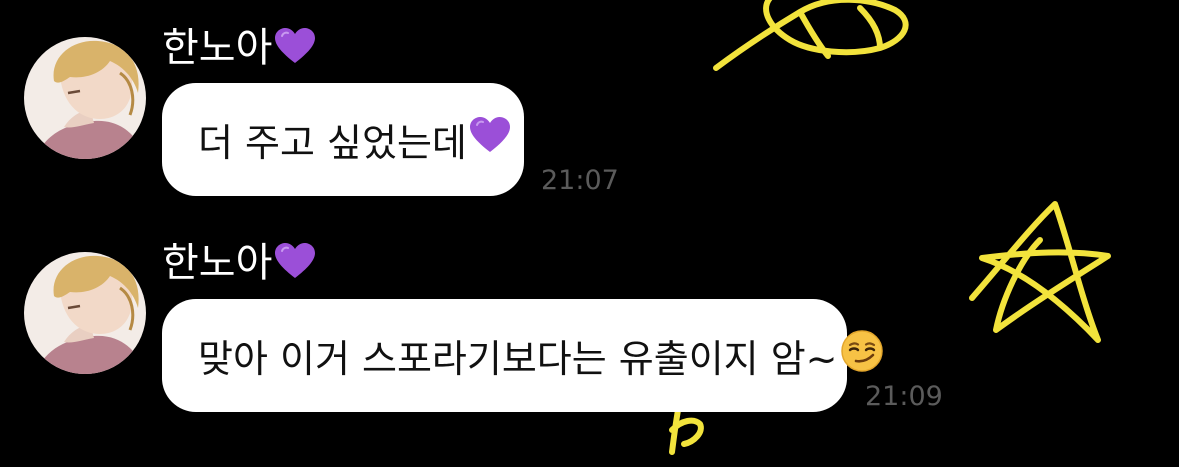 This screenshot has height=467, width=1179. I want to click on doodle-squiggle-bottom, so click(686, 431).